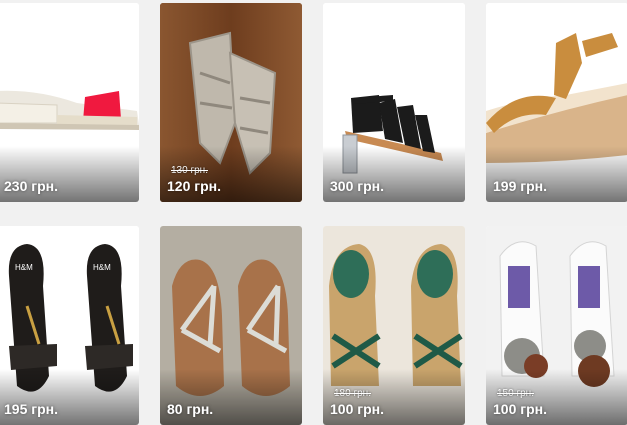  What do you see at coordinates (231, 325) in the screenshot?
I see `listing-card: 80 грн.` at bounding box center [231, 325].